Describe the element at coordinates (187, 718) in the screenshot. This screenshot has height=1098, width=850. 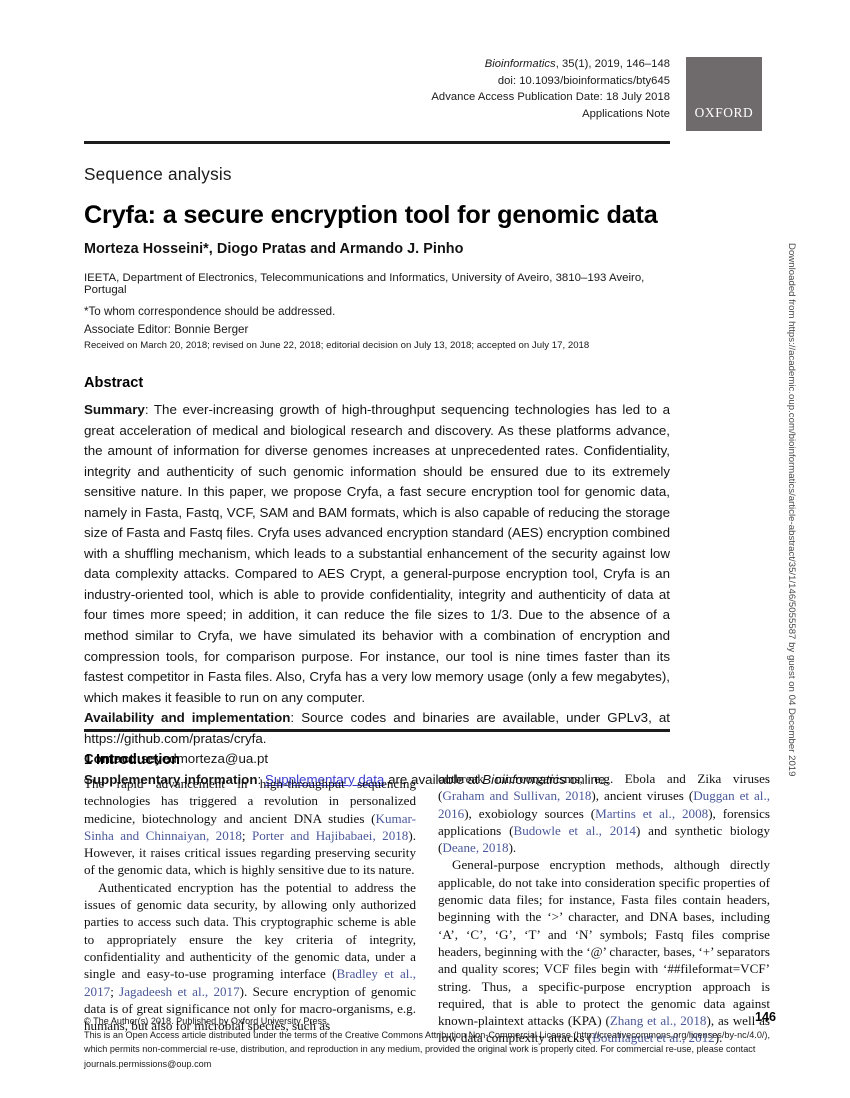
I see `abstract-availability-label: Availability and implementation` at that location.